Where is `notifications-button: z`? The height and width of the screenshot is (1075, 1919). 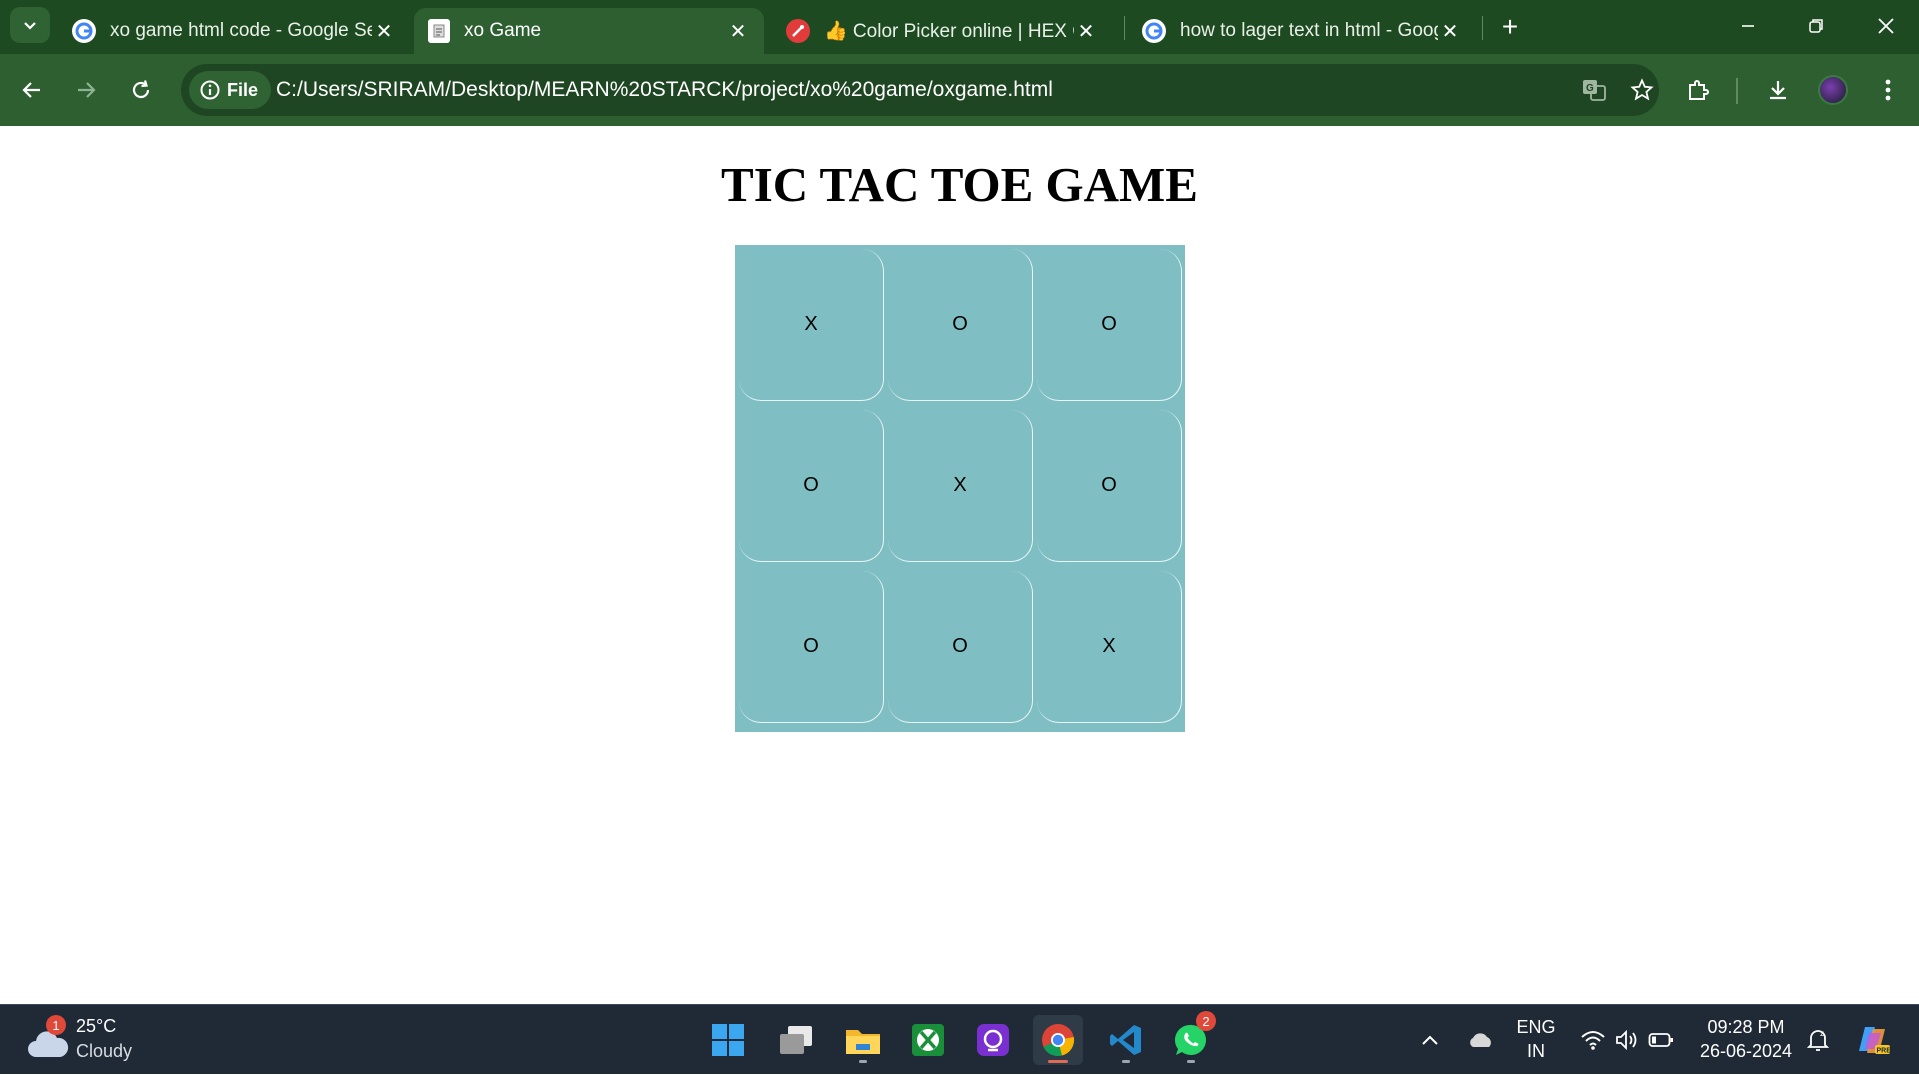
notifications-button: z is located at coordinates (1818, 1040).